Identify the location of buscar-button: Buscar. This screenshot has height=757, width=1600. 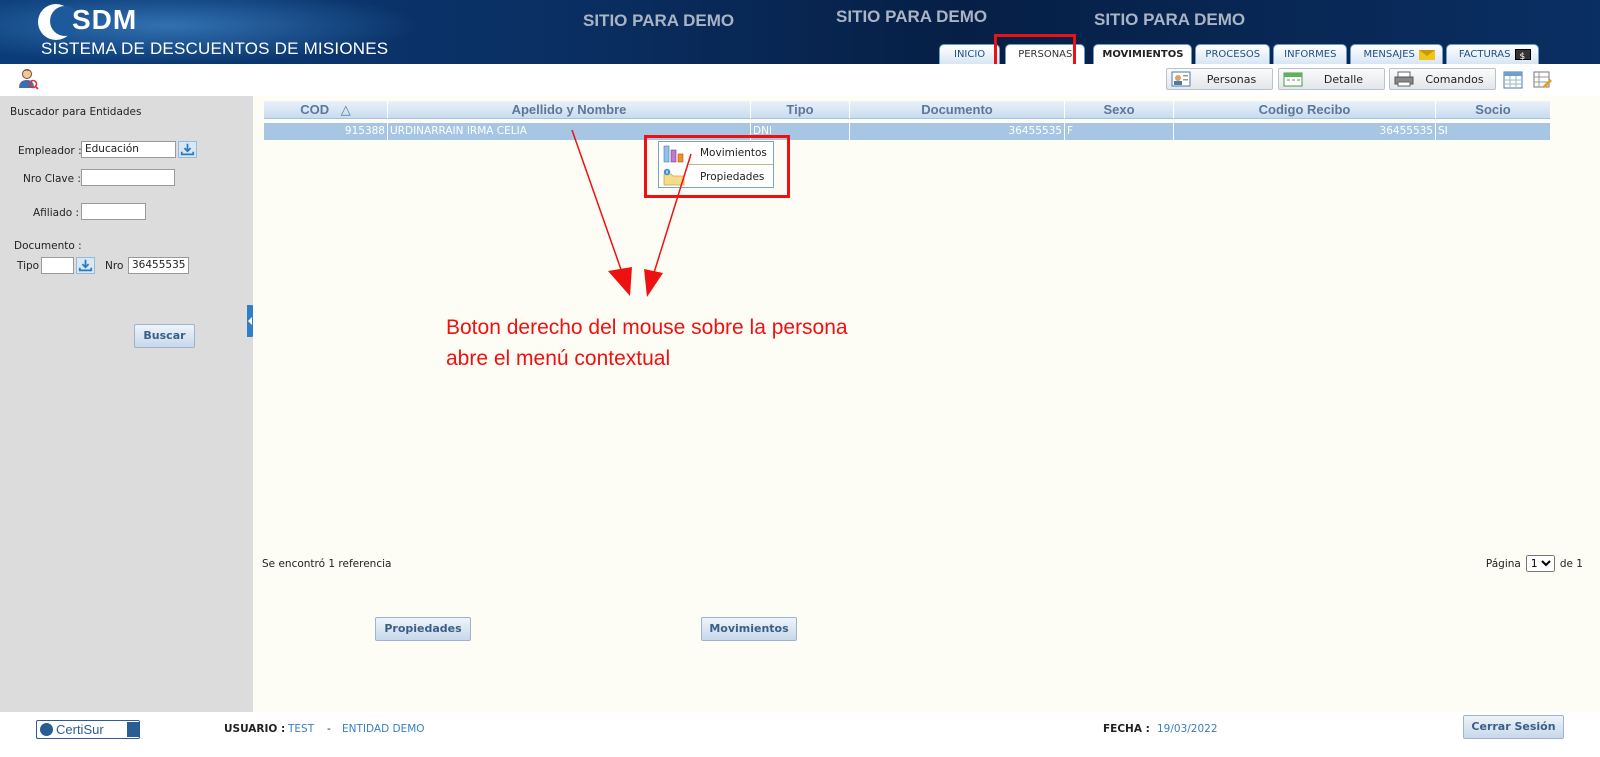
(164, 336).